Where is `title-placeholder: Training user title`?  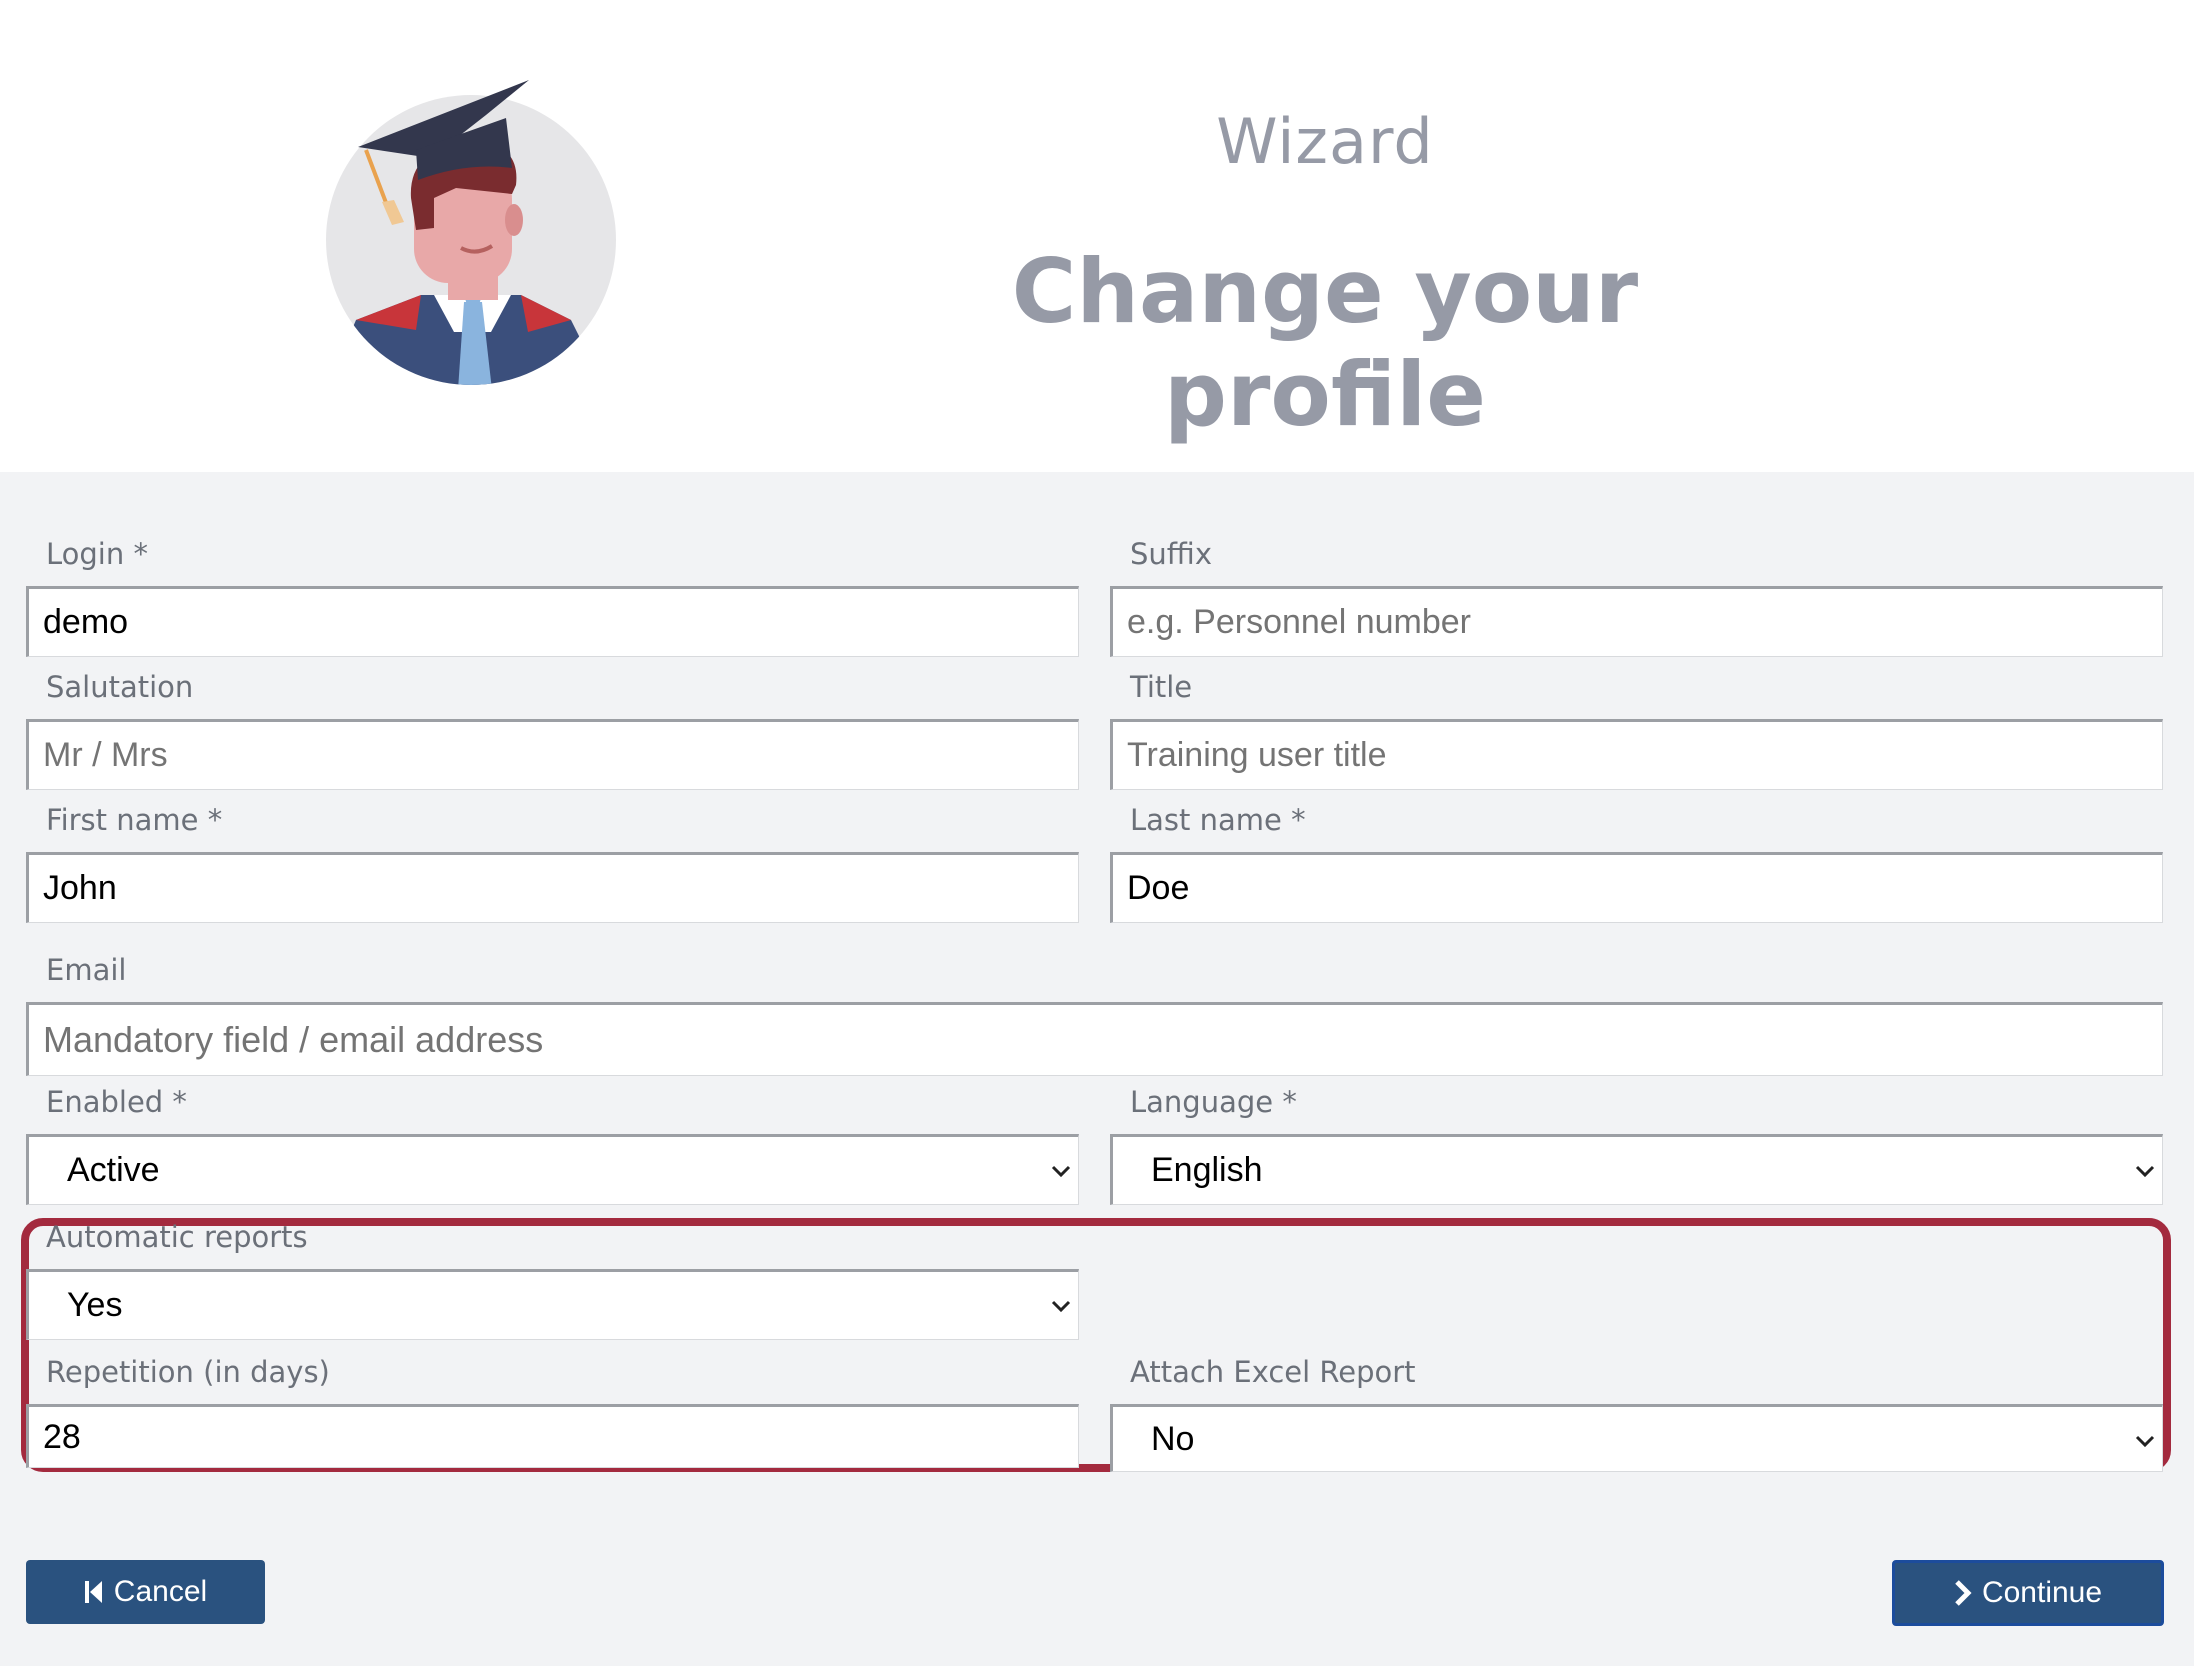
title-placeholder: Training user title is located at coordinates (1257, 755).